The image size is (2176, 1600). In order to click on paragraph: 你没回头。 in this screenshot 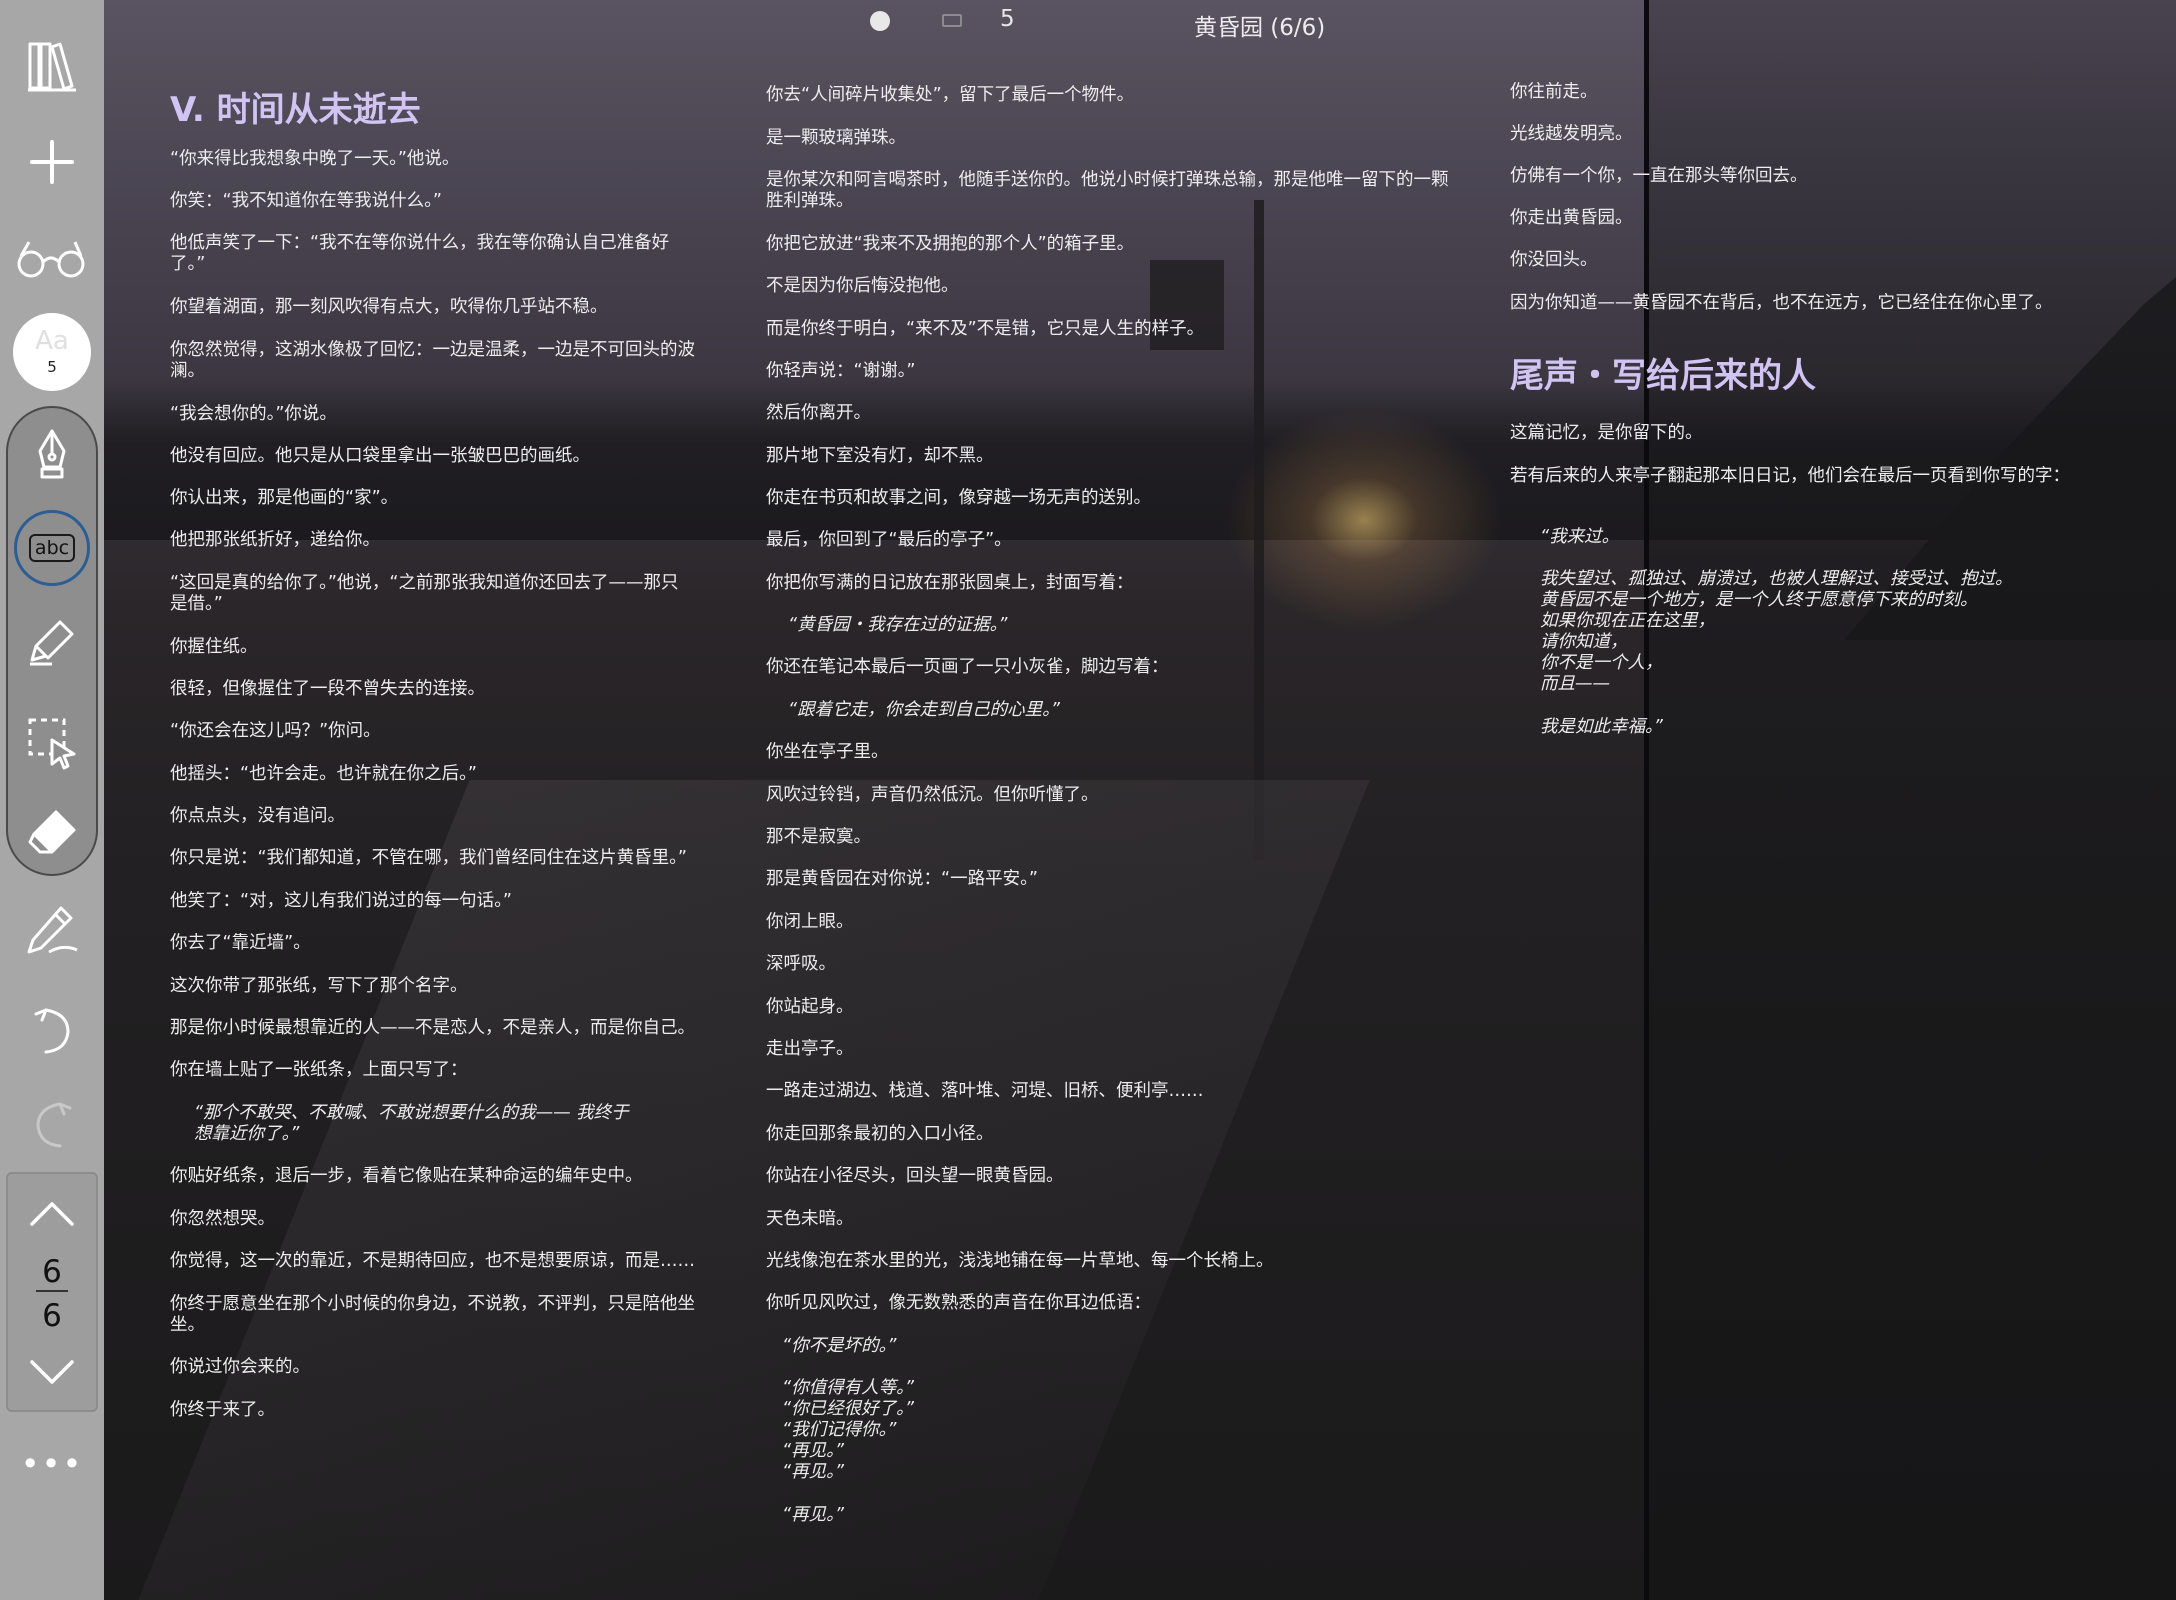, I will do `click(1554, 260)`.